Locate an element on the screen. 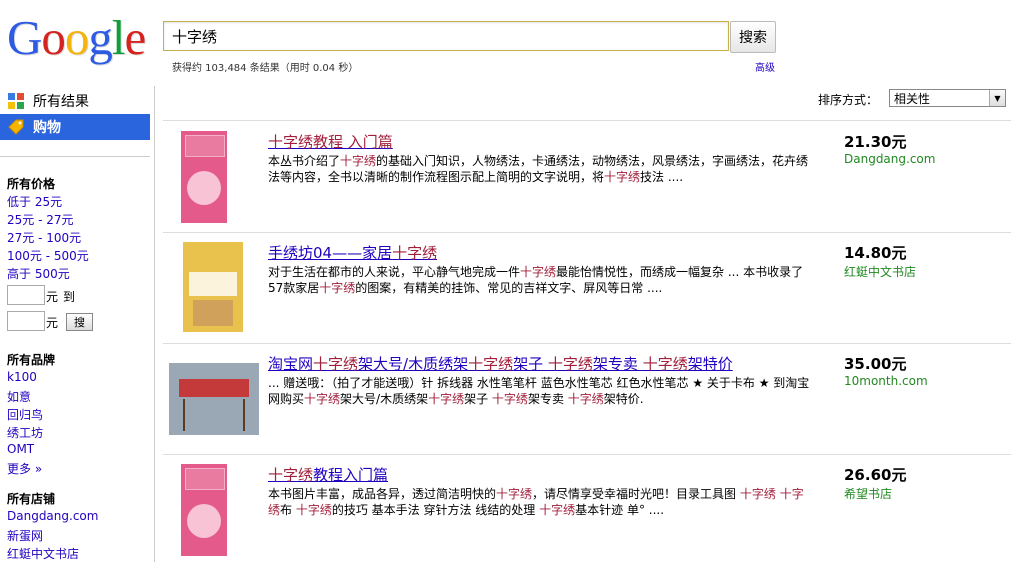 Image resolution: width=1011 pixels, height=574 pixels. brand-filter-link: 回归鸟 is located at coordinates (25, 414).